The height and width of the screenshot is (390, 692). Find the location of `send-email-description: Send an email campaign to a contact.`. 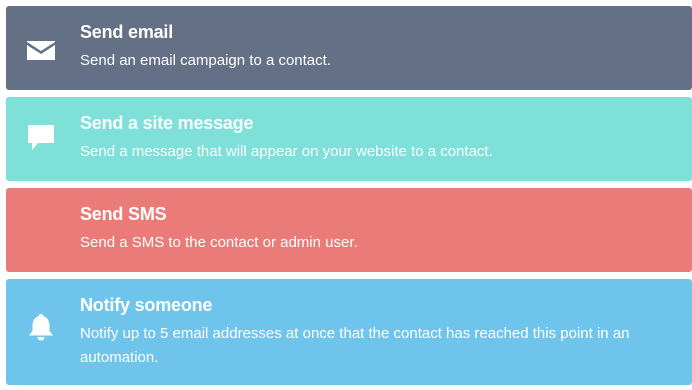

send-email-description: Send an email campaign to a contact. is located at coordinates (205, 60).